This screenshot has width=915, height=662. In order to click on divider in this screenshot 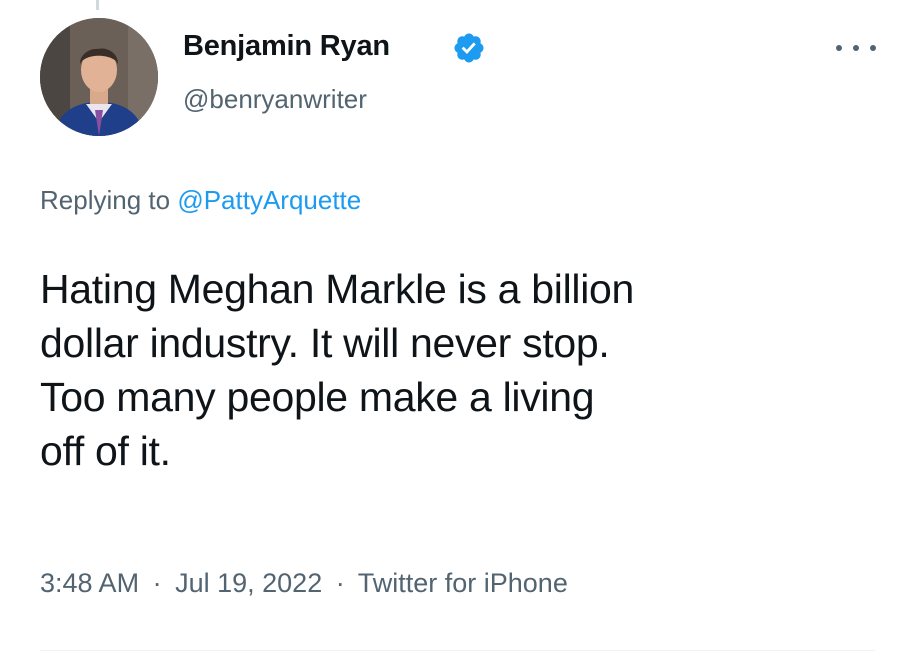, I will do `click(457, 650)`.